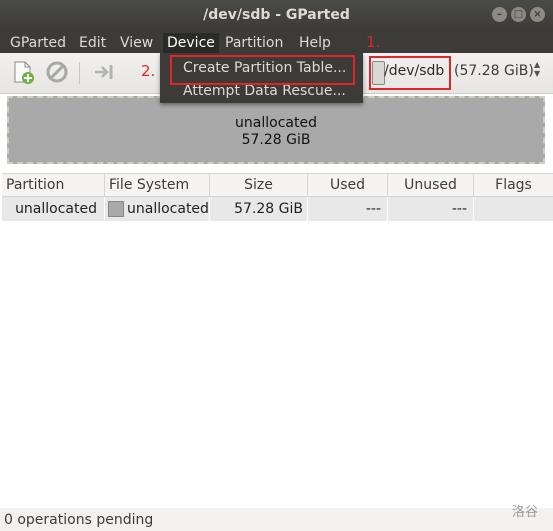 This screenshot has height=531, width=553. Describe the element at coordinates (348, 209) in the screenshot. I see `cell-used: ---` at that location.